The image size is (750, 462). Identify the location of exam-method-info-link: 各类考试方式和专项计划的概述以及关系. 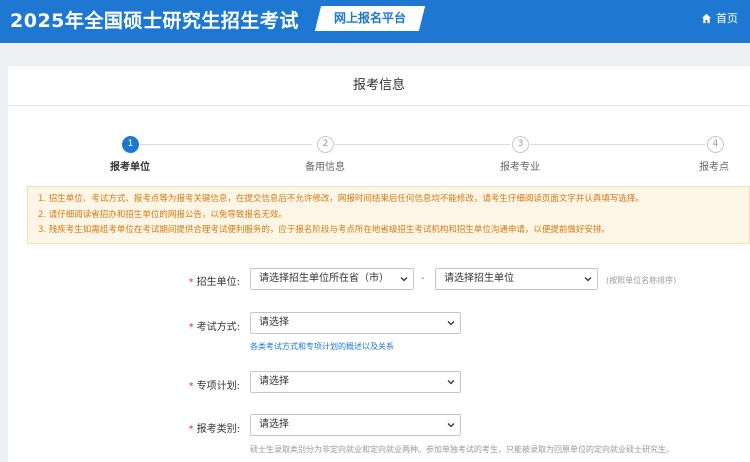
(322, 346).